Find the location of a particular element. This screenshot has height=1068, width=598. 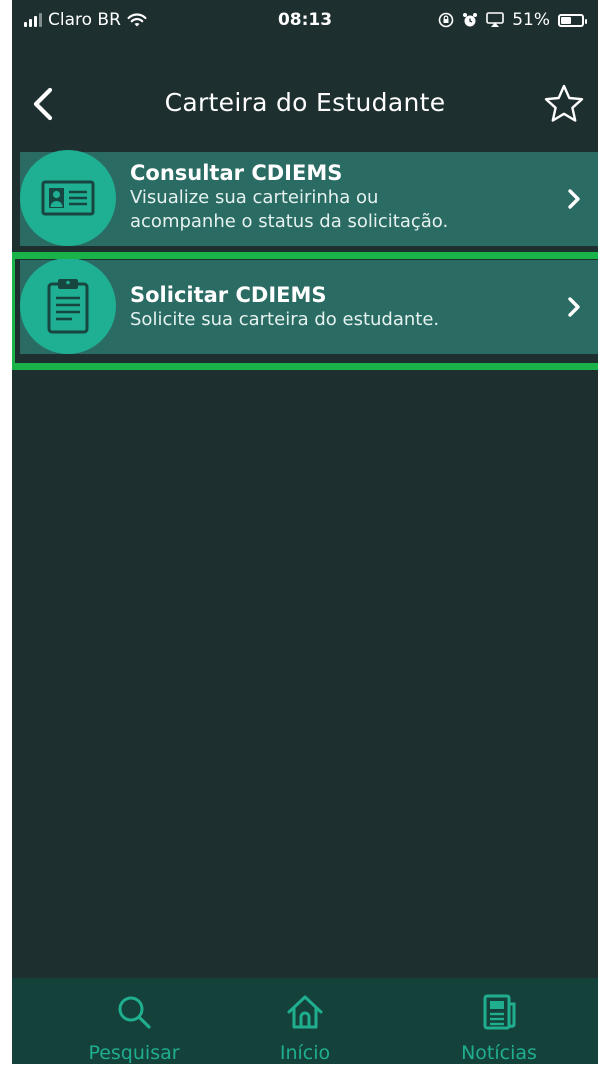

status-bar: Claro BR 08:13 51% is located at coordinates (305, 22).